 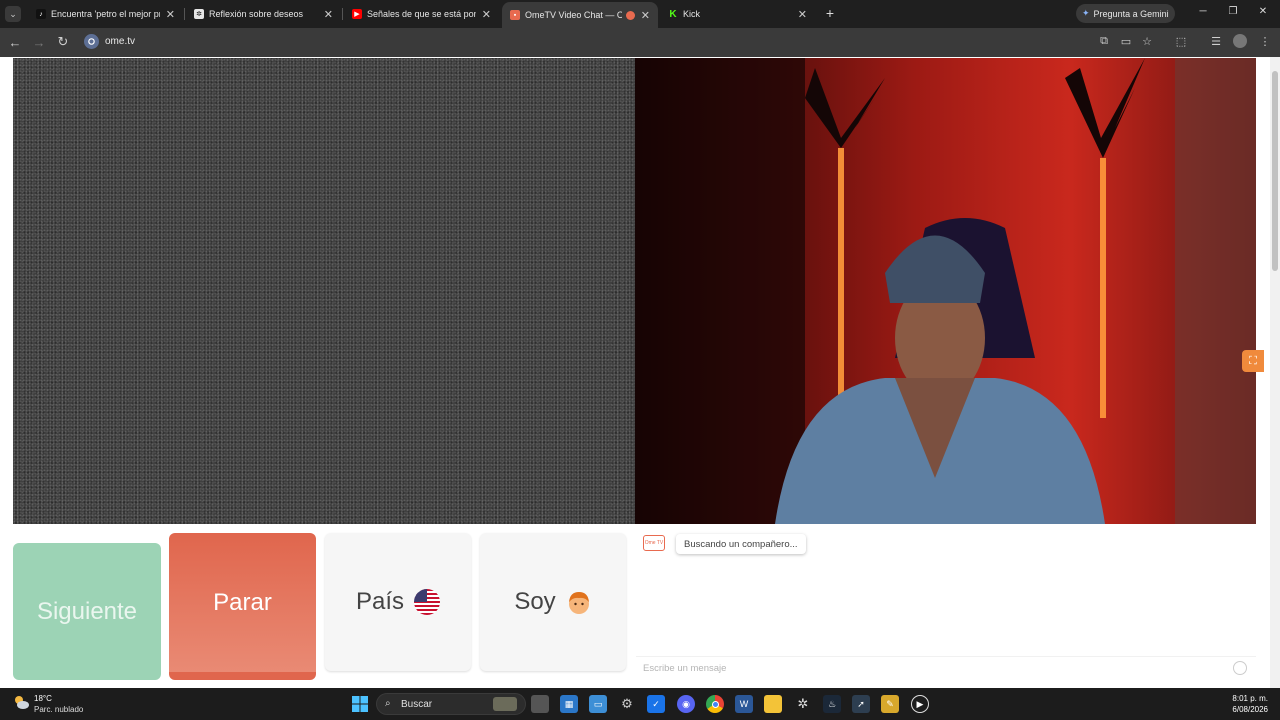 What do you see at coordinates (360, 704) in the screenshot?
I see `windows-start-icon` at bounding box center [360, 704].